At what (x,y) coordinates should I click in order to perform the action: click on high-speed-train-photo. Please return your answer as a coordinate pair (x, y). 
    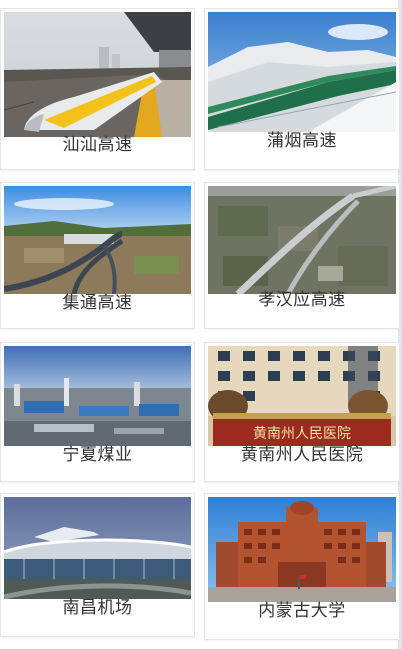
    Looking at the image, I should click on (97, 74).